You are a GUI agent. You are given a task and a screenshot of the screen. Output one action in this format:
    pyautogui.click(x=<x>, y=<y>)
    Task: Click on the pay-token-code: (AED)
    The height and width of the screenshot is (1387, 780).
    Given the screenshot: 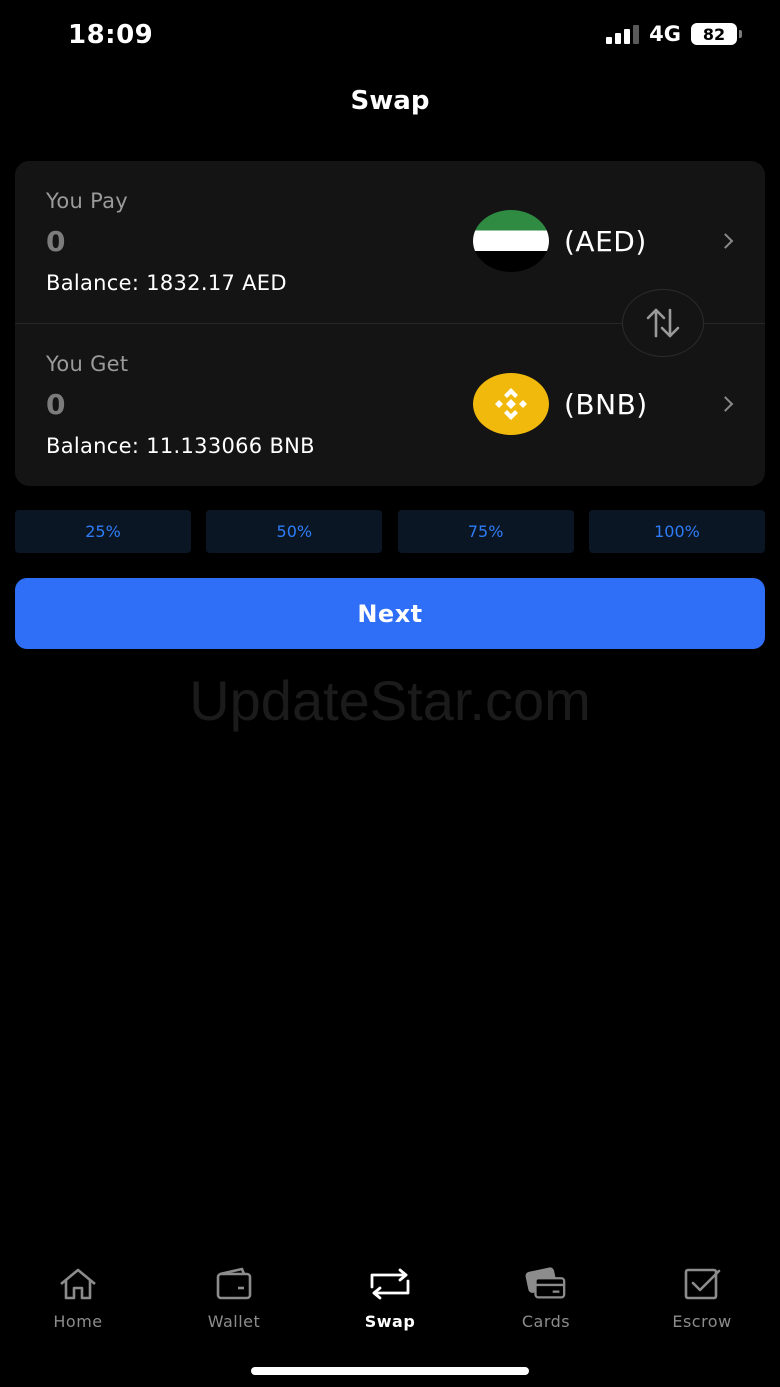 What is the action you would take?
    pyautogui.click(x=605, y=241)
    